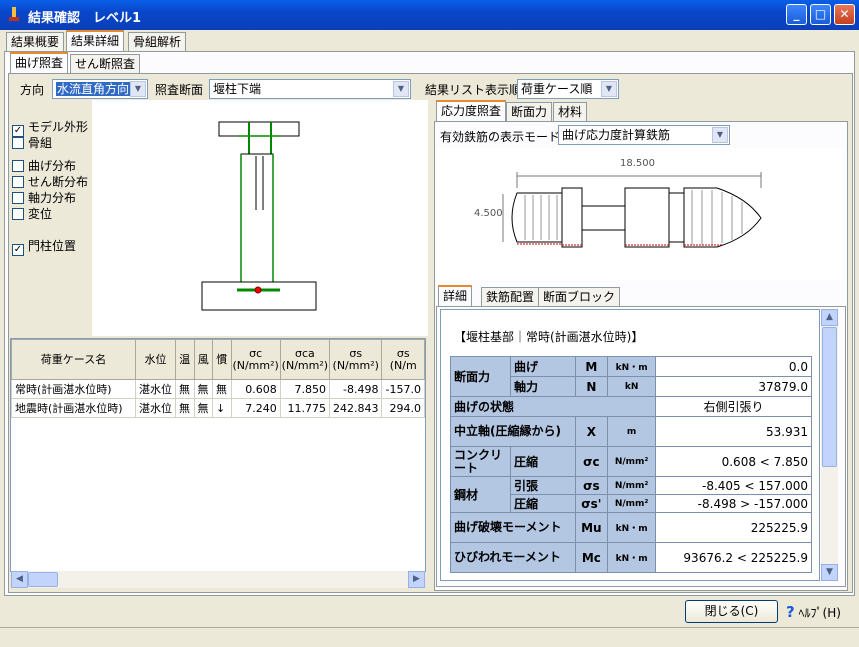  What do you see at coordinates (790, 612) in the screenshot?
I see `help-icon: ?` at bounding box center [790, 612].